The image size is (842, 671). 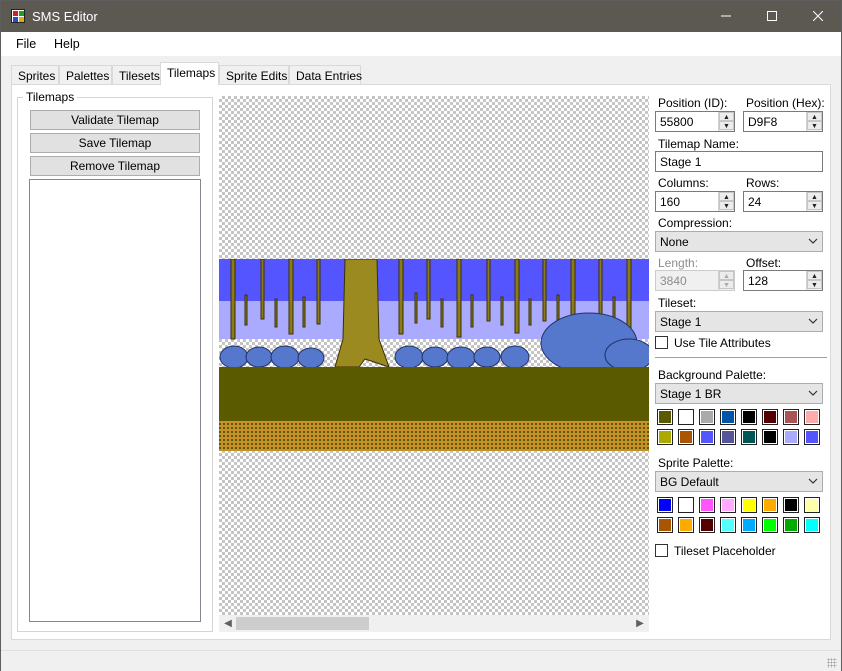 I want to click on rows-label: Rows:, so click(x=763, y=183).